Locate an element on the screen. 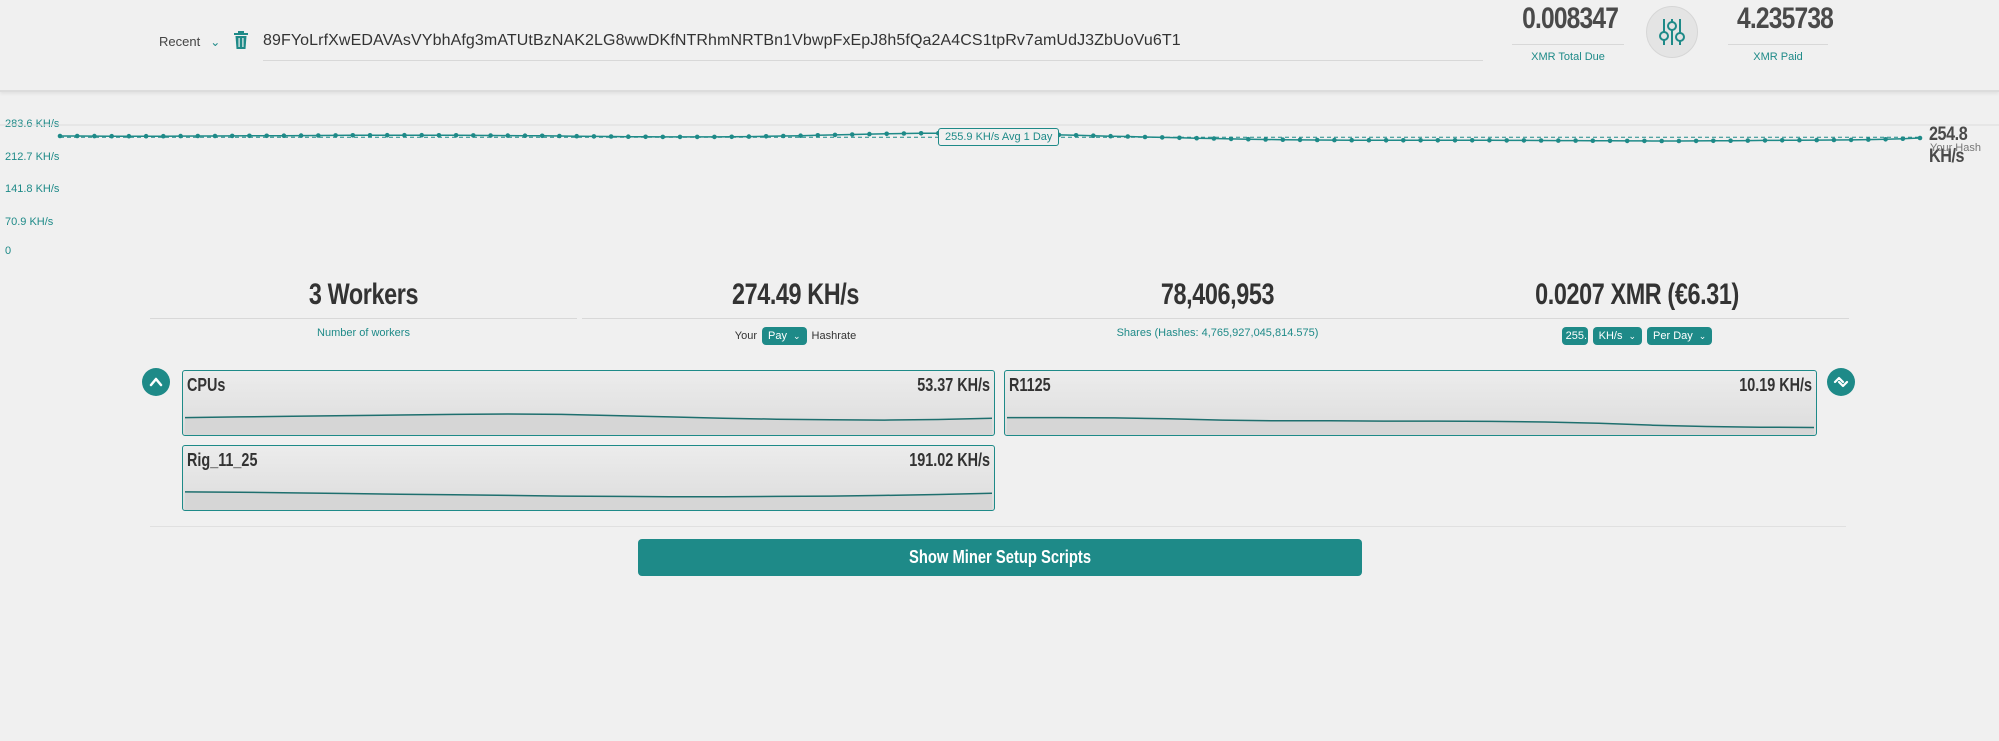  collapse-workers-button is located at coordinates (156, 382).